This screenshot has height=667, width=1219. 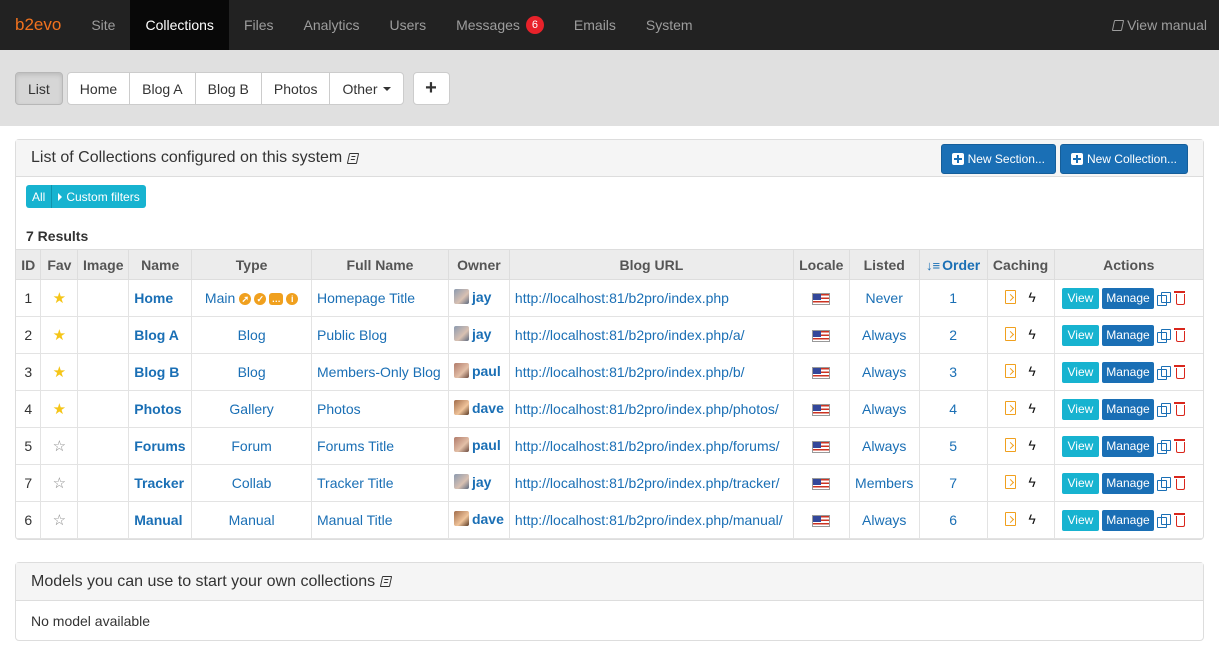 What do you see at coordinates (380, 446) in the screenshot?
I see `full-name-link: Forums Title` at bounding box center [380, 446].